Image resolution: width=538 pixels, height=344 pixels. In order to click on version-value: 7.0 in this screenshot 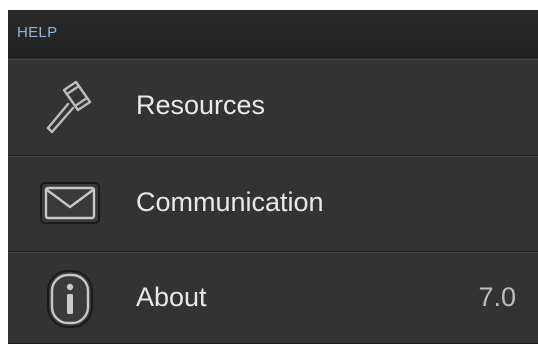, I will do `click(497, 297)`.